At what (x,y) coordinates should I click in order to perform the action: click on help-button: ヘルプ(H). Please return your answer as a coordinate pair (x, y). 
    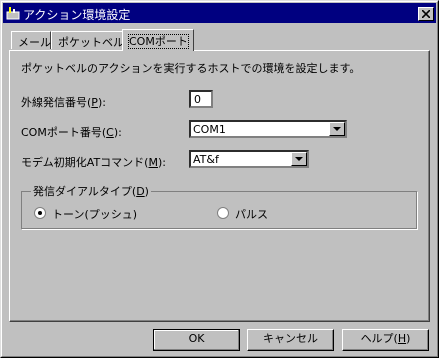
    Looking at the image, I should click on (385, 340).